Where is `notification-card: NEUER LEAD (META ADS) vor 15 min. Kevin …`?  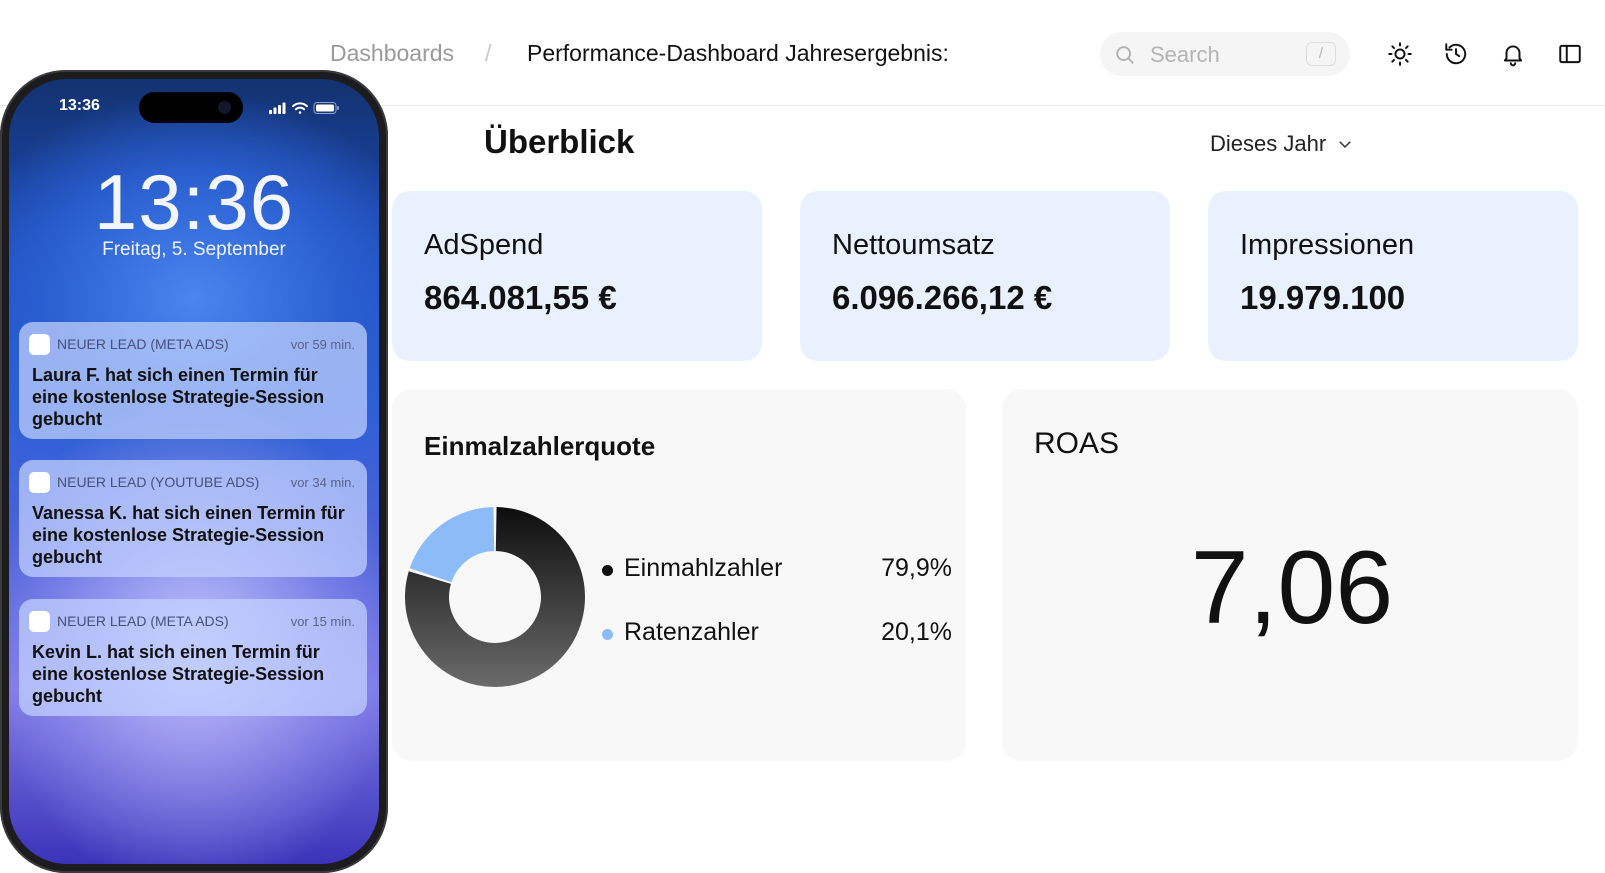 notification-card: NEUER LEAD (META ADS) vor 15 min. Kevin … is located at coordinates (193, 657).